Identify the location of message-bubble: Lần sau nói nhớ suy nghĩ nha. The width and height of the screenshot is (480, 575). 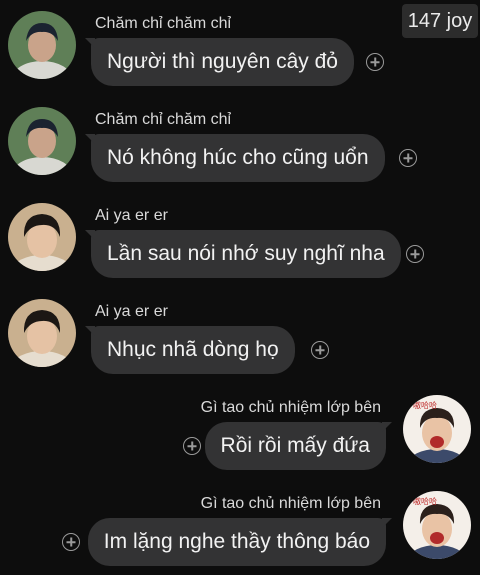
(243, 254).